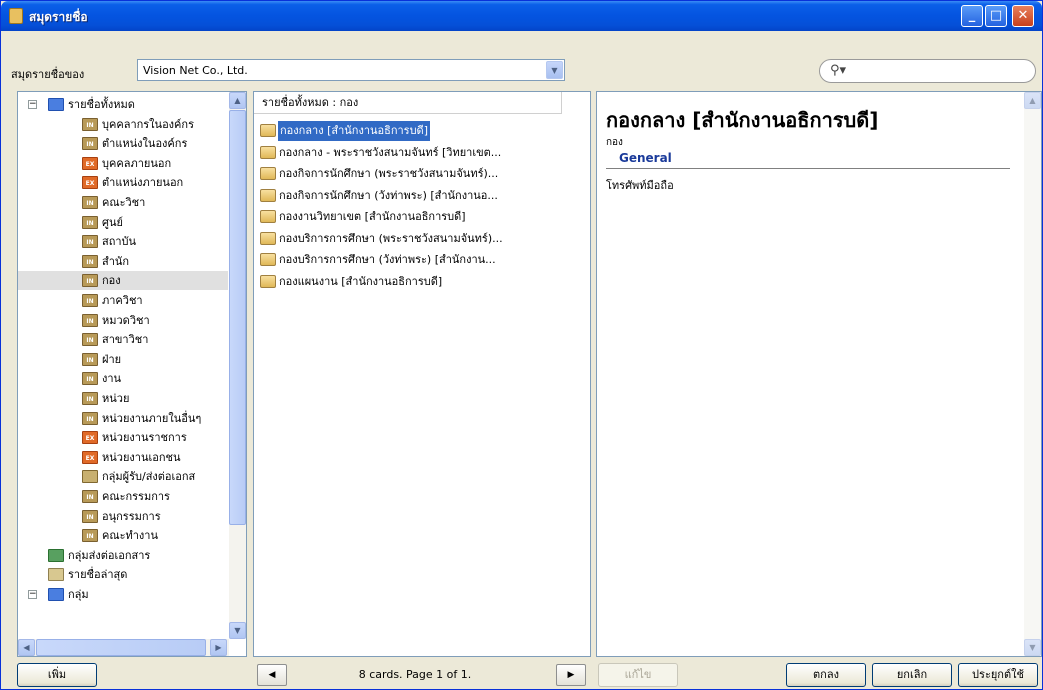 The image size is (1043, 690). I want to click on scroll-left-icon: ◀, so click(26, 647).